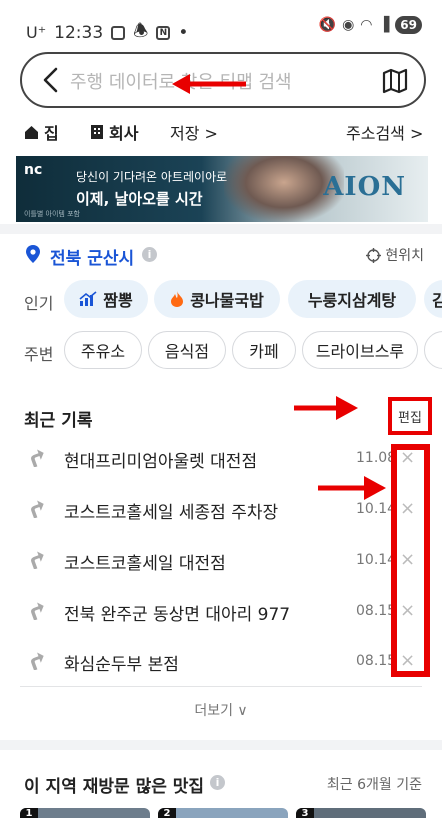 The height and width of the screenshot is (818, 442). What do you see at coordinates (124, 133) in the screenshot?
I see `work-label: 회사` at bounding box center [124, 133].